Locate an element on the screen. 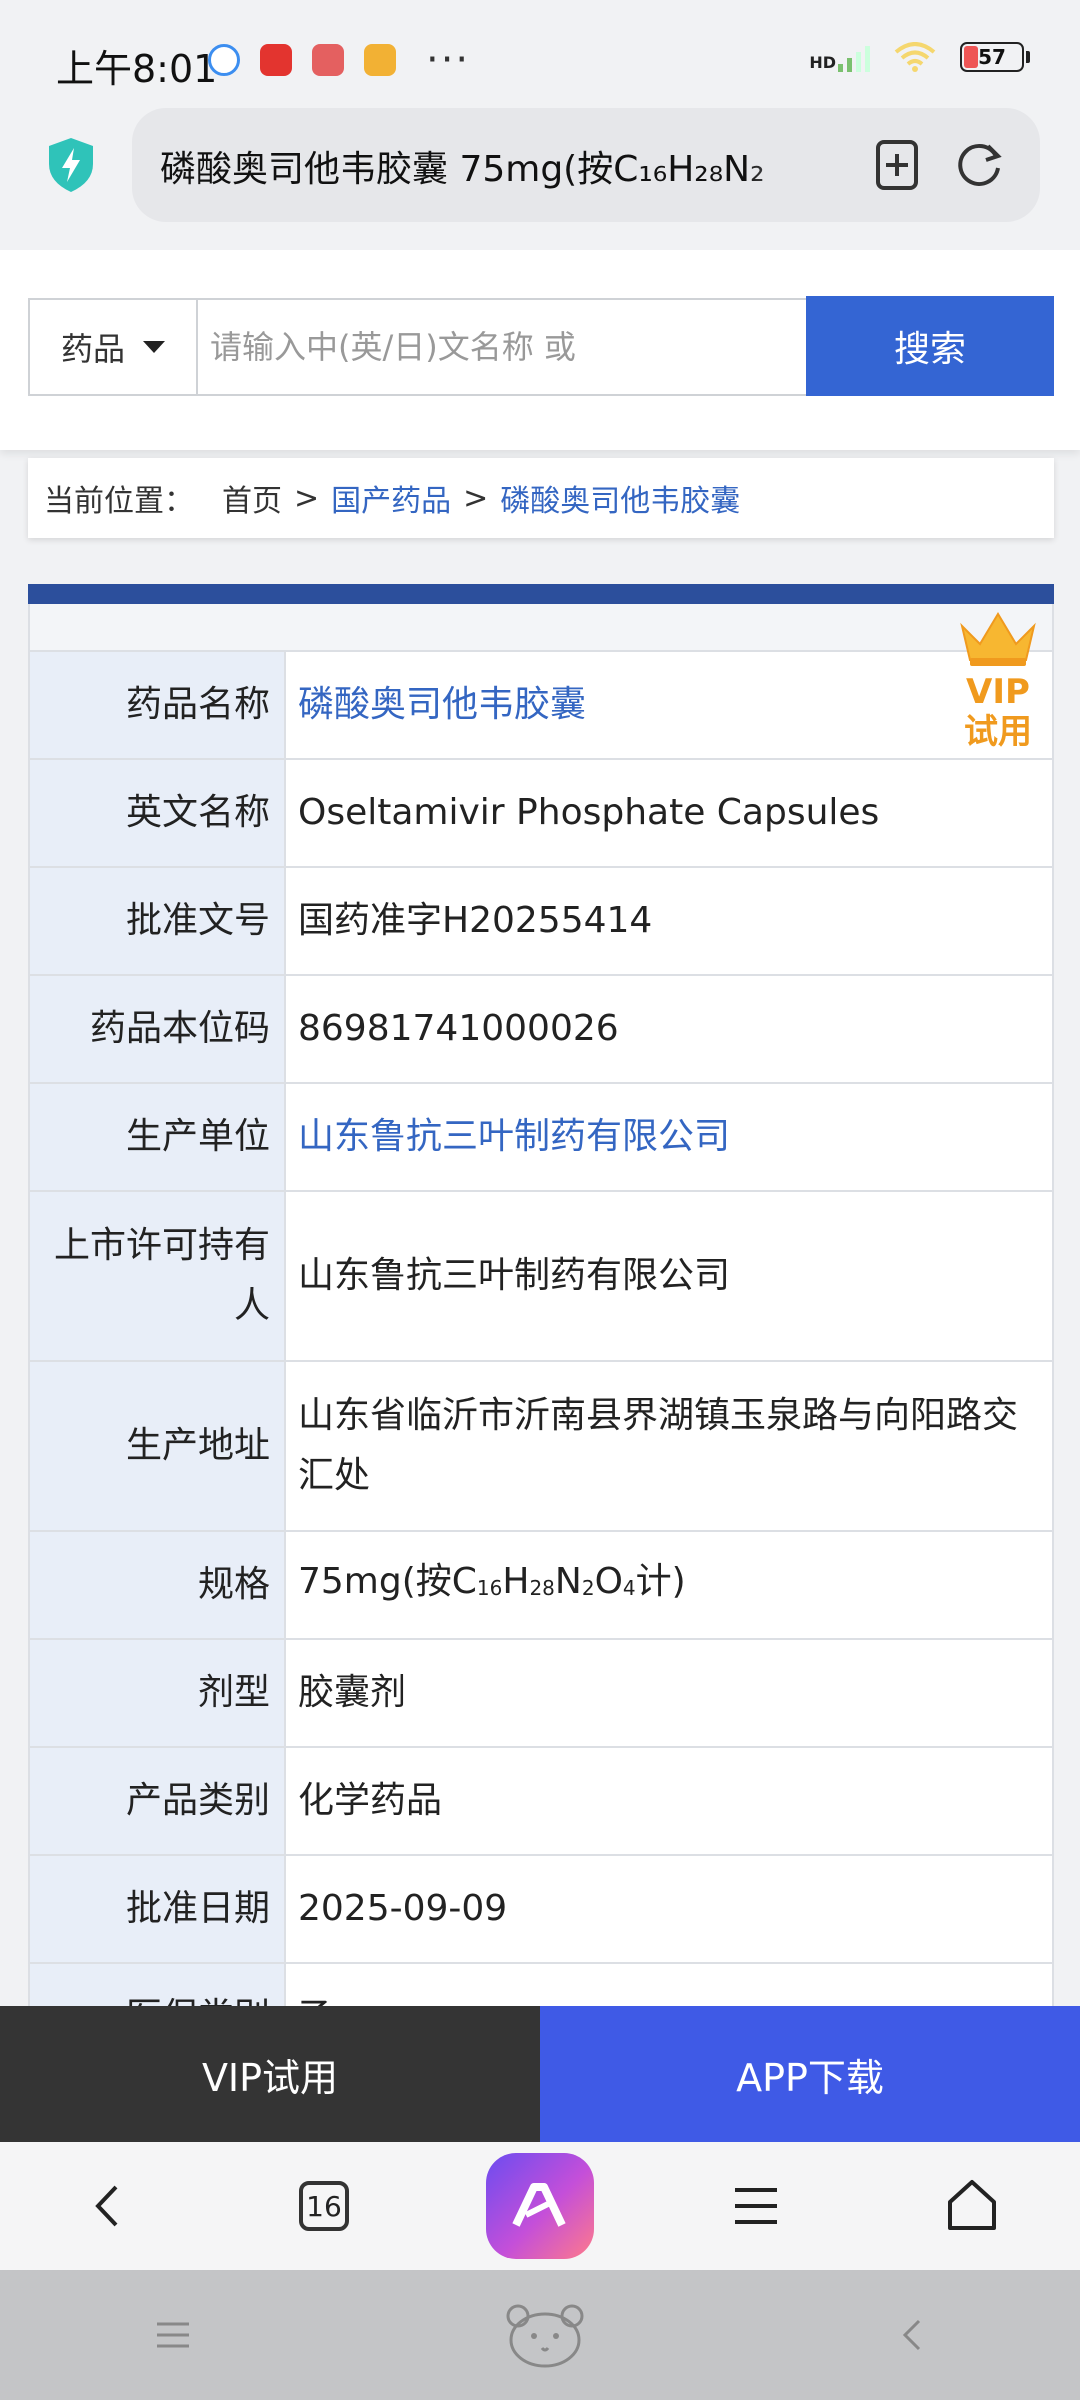 The height and width of the screenshot is (2400, 1080). table-row: 医保类别 乙 is located at coordinates (541, 1984).